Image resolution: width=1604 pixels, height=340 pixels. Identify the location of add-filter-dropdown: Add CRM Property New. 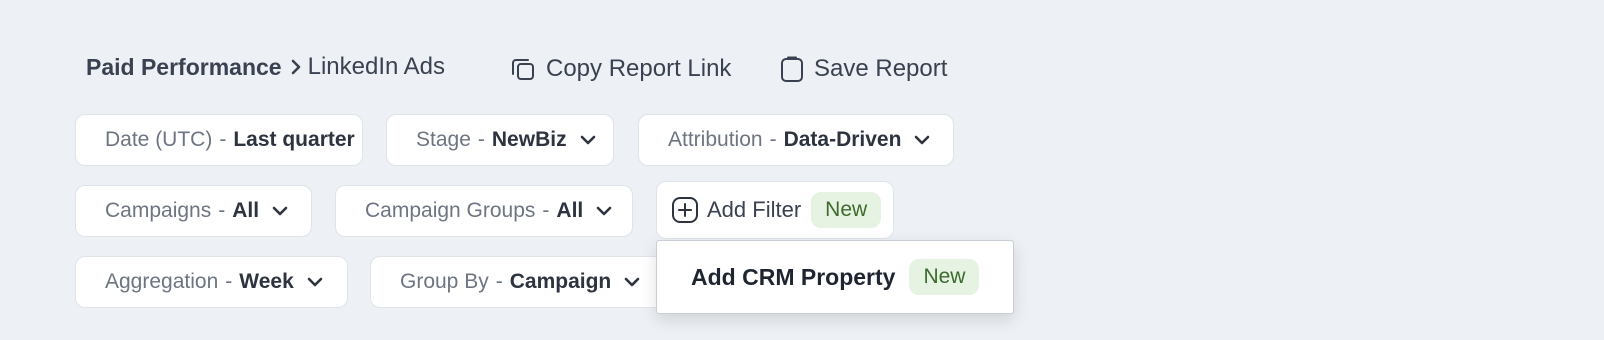
(835, 277).